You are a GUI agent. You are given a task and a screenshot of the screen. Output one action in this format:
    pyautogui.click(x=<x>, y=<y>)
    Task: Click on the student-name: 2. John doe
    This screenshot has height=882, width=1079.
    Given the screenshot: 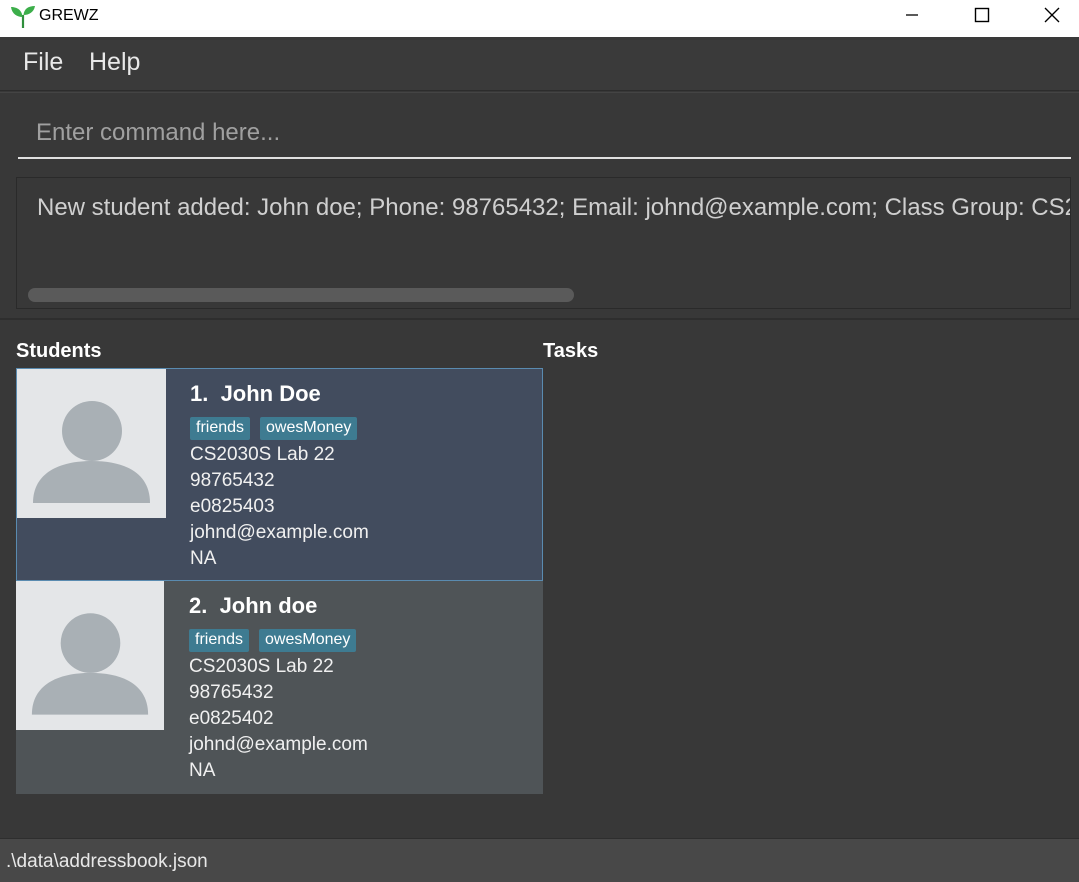 What is the action you would take?
    pyautogui.click(x=253, y=605)
    